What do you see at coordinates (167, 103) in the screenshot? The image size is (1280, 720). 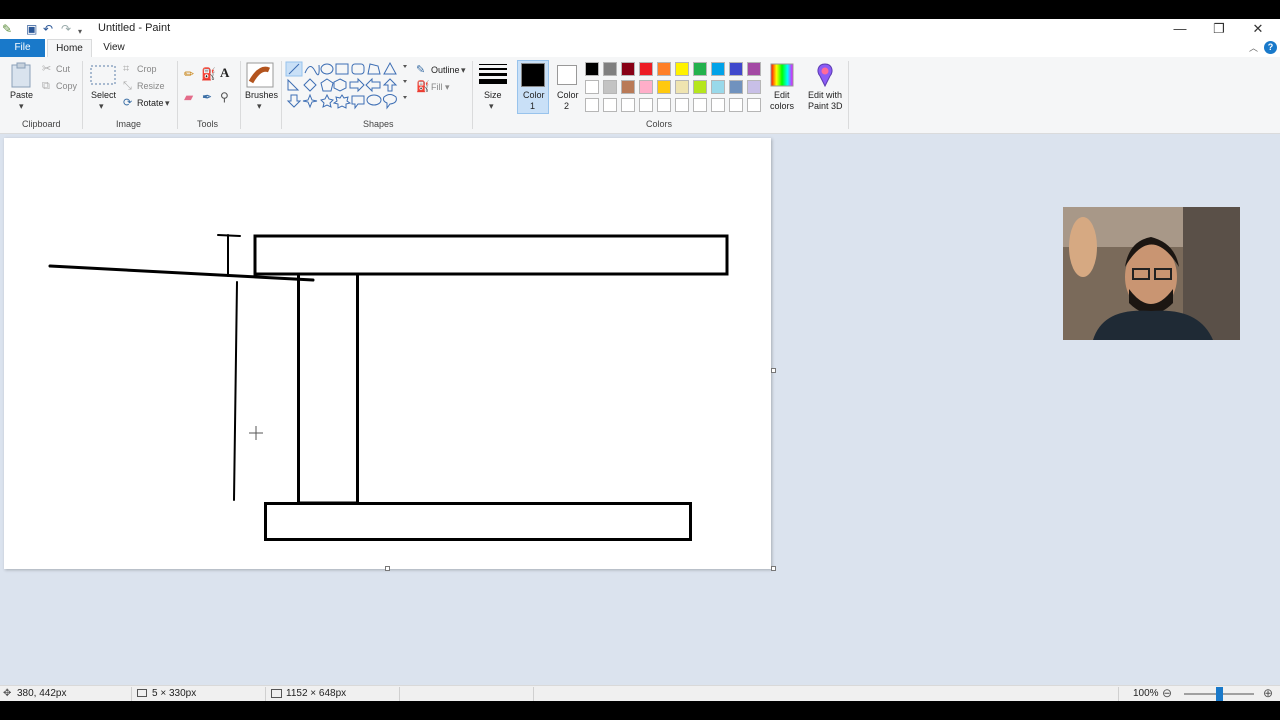 I see `rotate-dropdown-icon: ▾` at bounding box center [167, 103].